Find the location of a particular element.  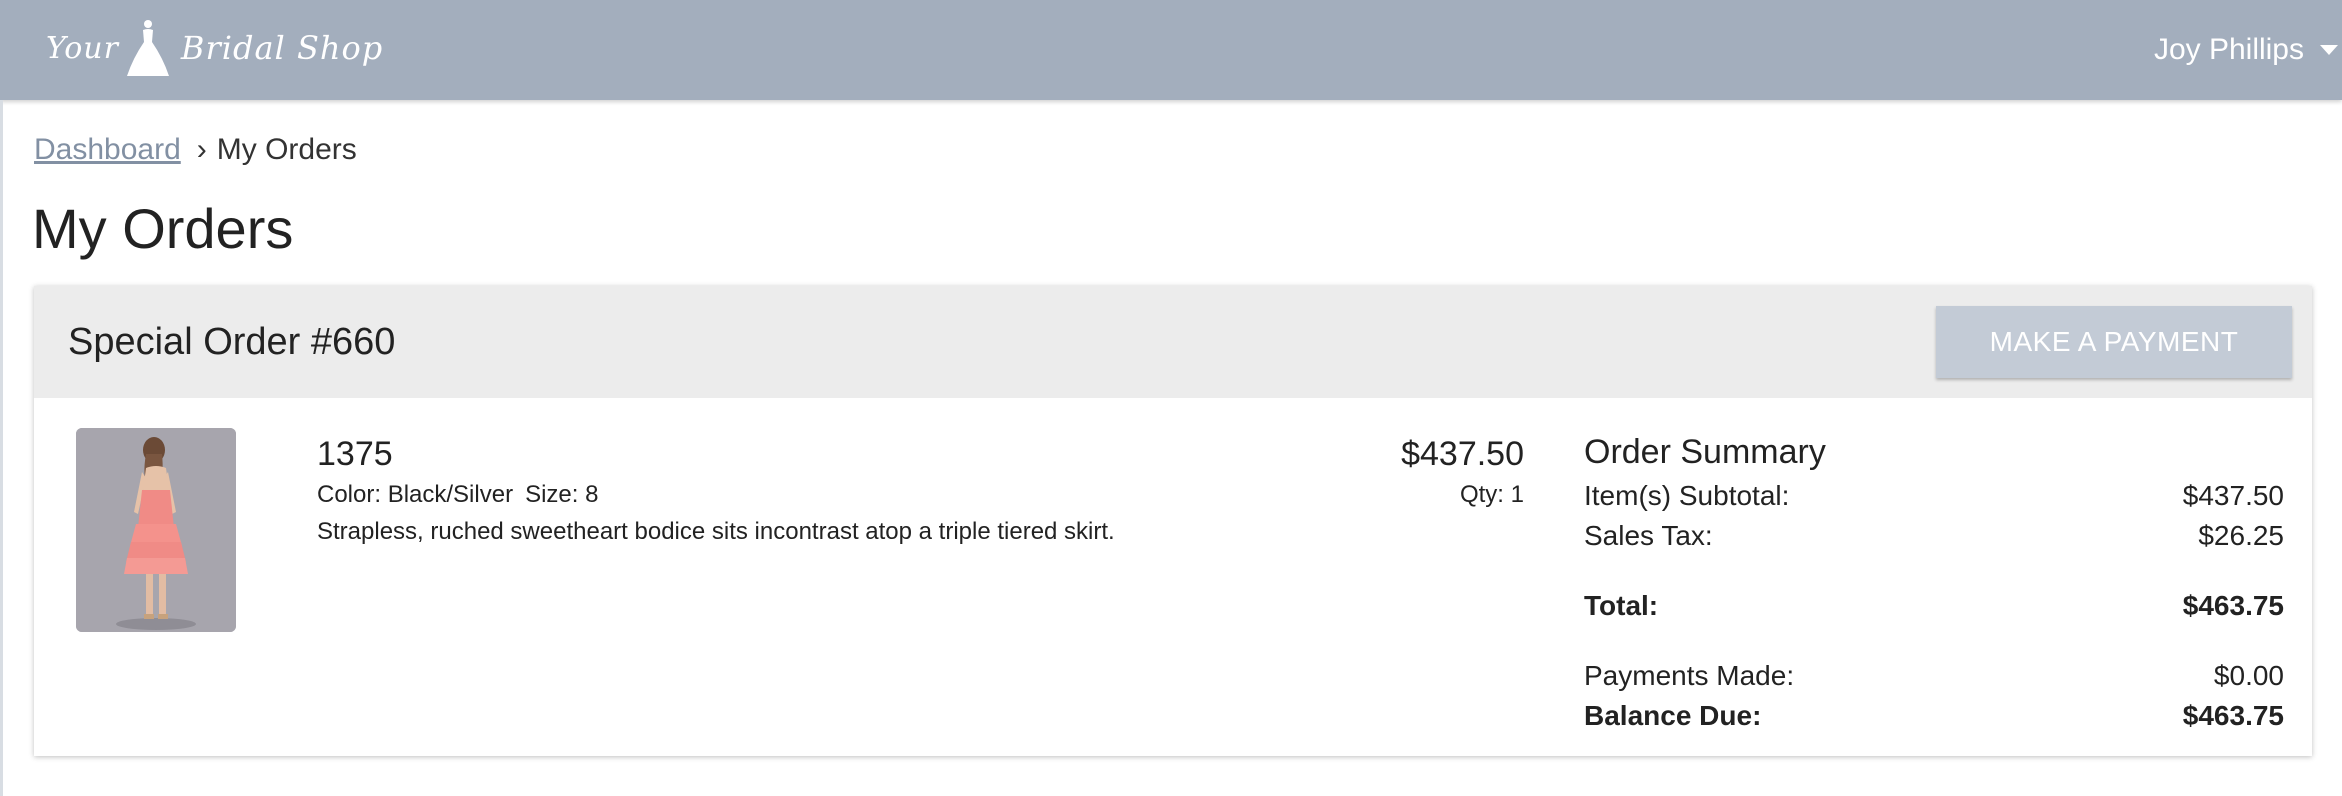

page-title: My Orders is located at coordinates (163, 228).